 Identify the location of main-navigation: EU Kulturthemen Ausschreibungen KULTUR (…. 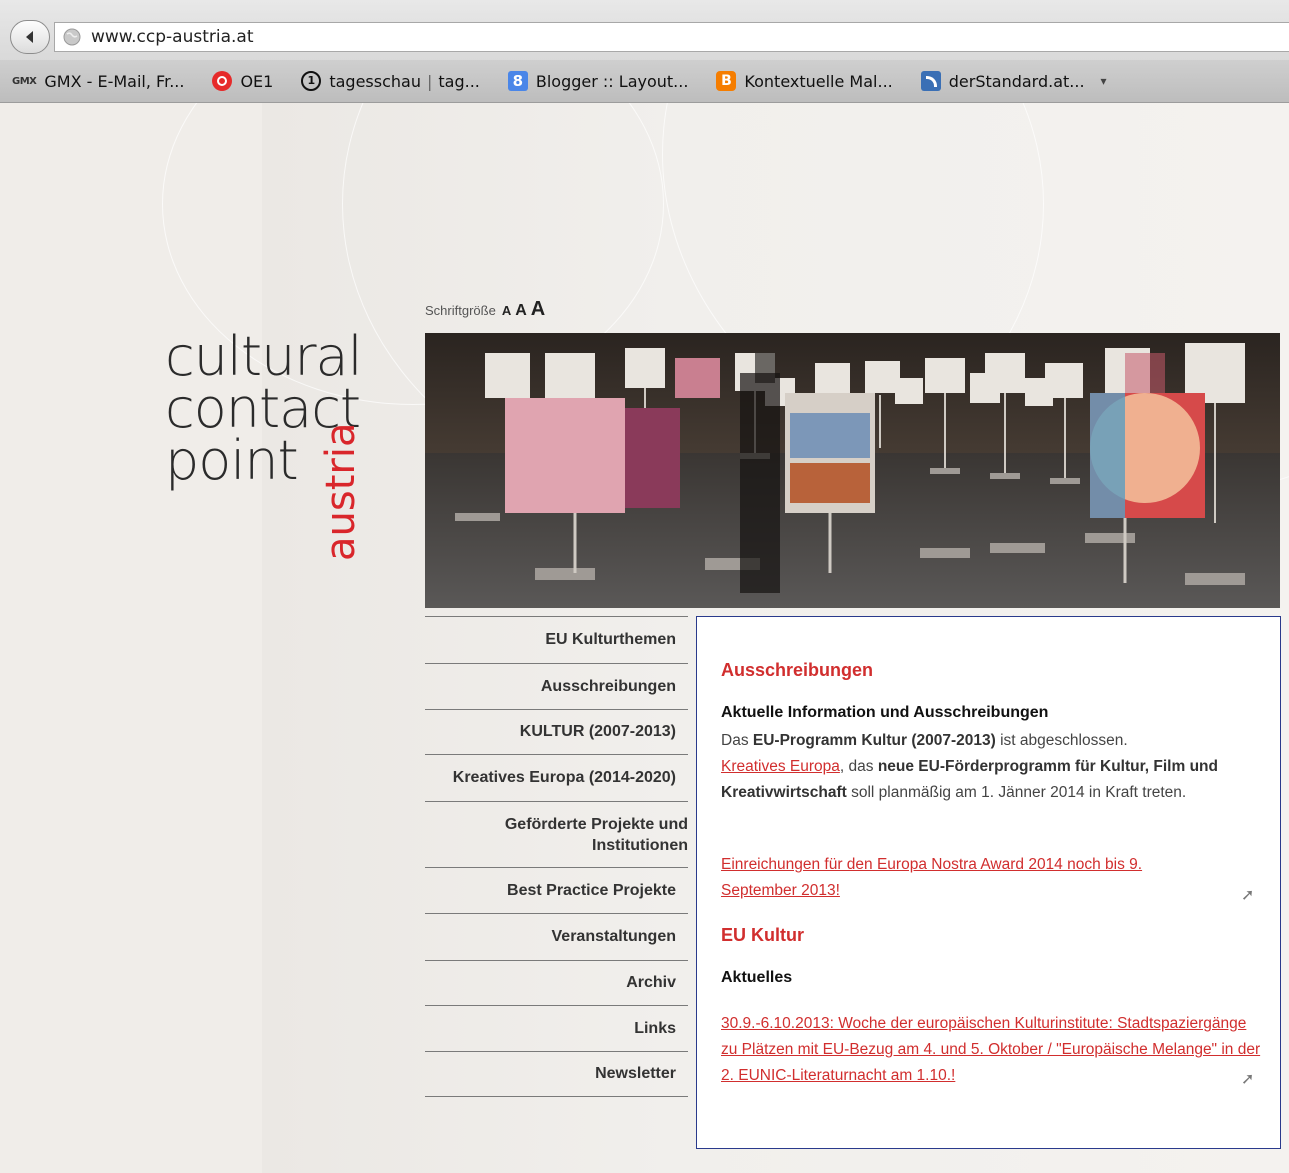
(556, 856).